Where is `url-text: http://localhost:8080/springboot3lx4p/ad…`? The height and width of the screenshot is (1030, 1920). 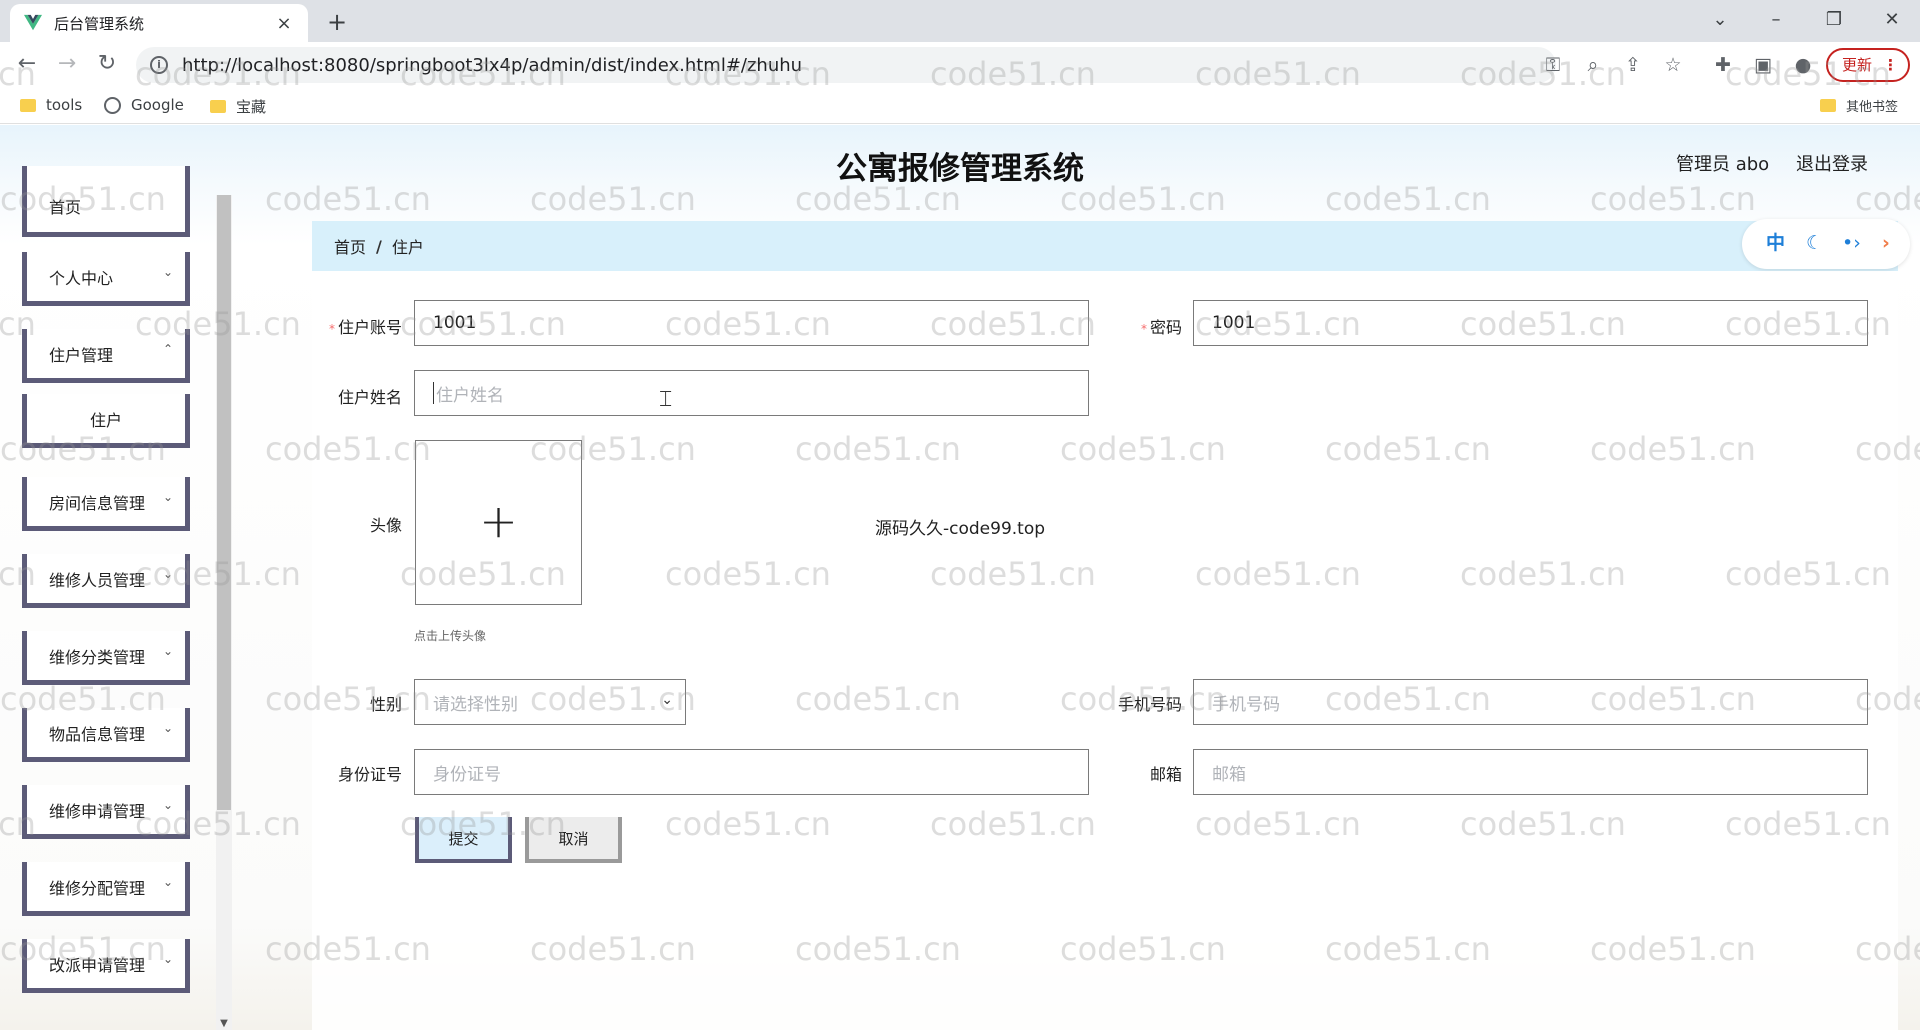
url-text: http://localhost:8080/springboot3lx4p/ad… is located at coordinates (492, 65).